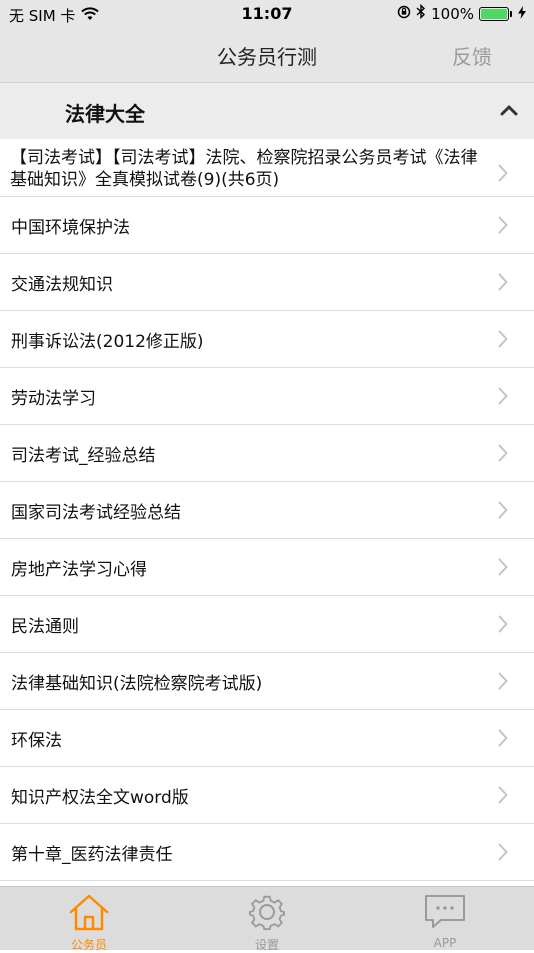  I want to click on list-item-label: 民法通则, so click(45, 626).